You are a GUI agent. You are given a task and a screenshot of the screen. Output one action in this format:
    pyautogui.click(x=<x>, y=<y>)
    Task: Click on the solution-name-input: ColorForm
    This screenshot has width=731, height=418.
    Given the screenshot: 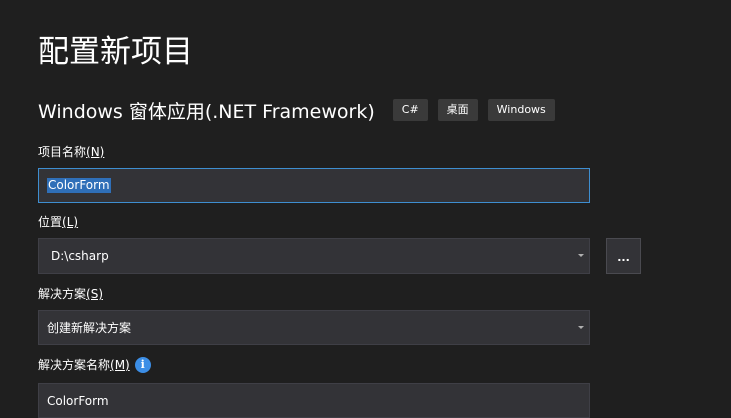 What is the action you would take?
    pyautogui.click(x=314, y=400)
    